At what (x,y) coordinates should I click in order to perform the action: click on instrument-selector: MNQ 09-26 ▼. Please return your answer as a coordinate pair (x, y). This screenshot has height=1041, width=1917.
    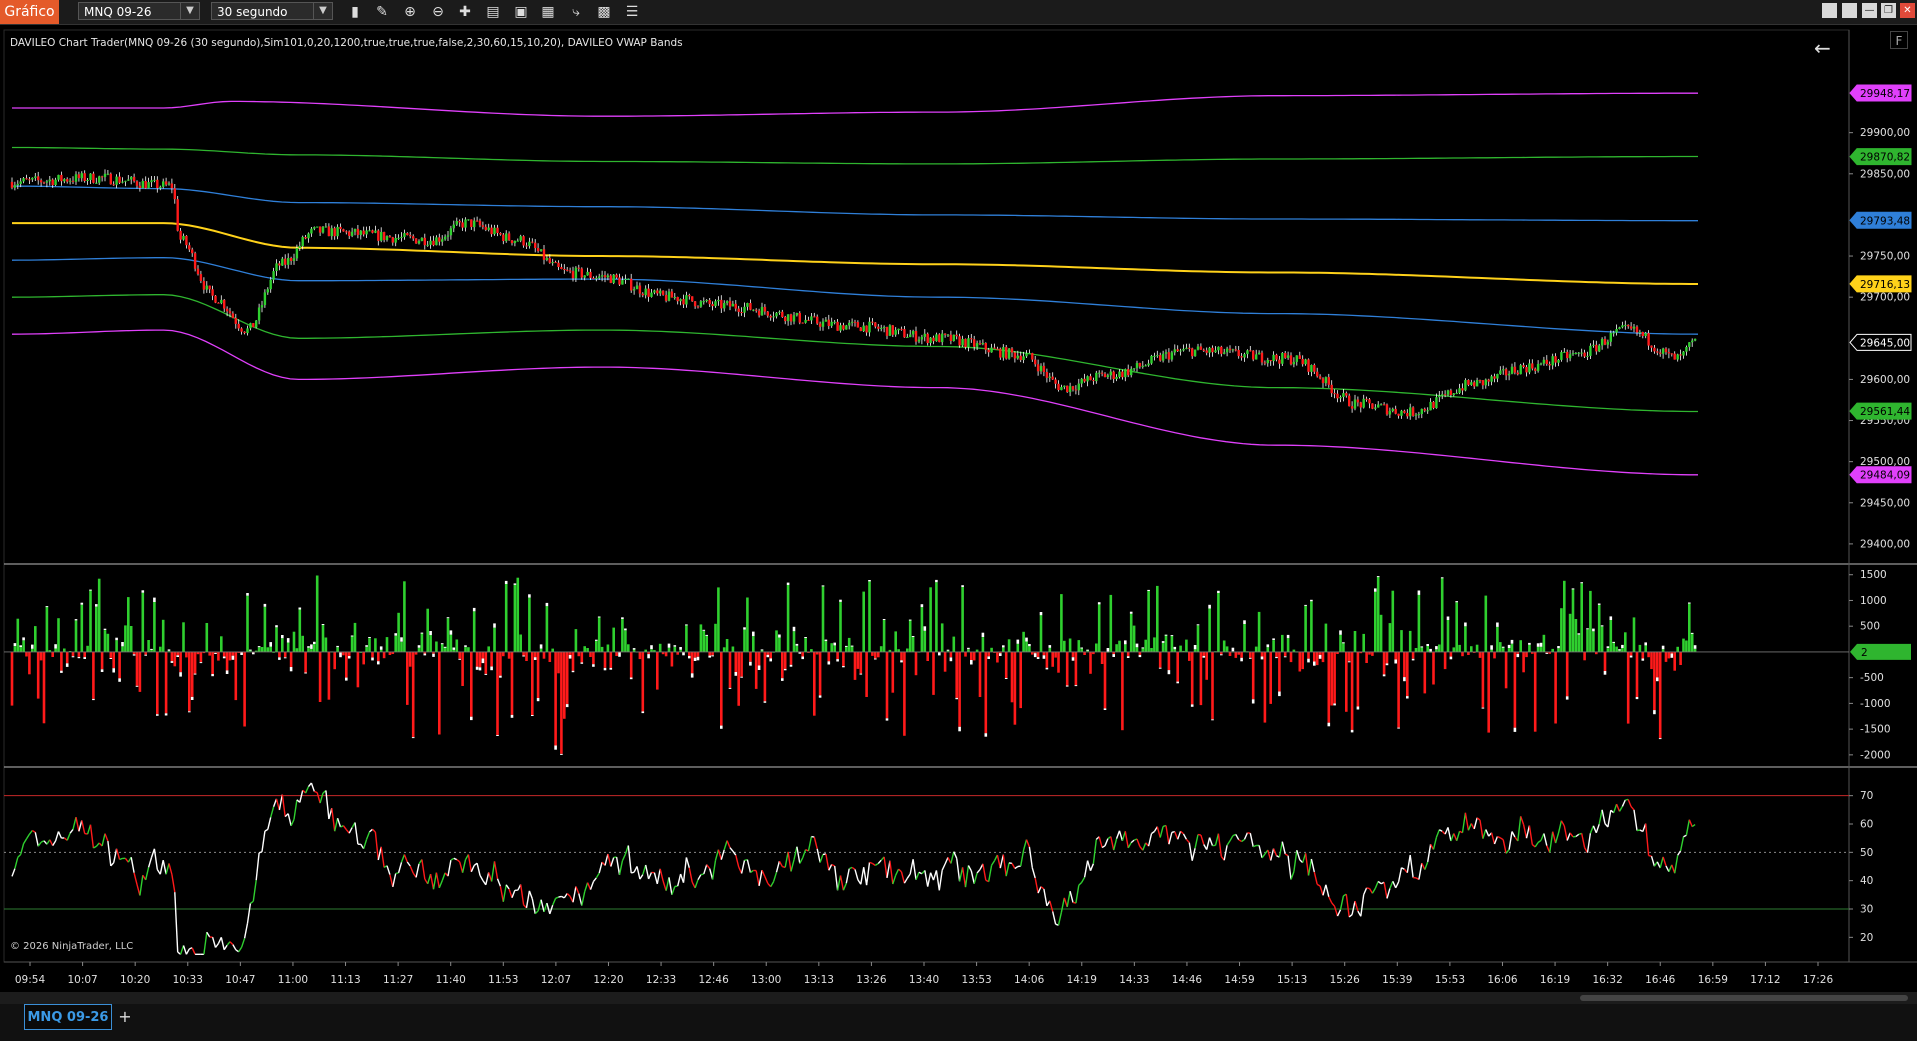
    Looking at the image, I should click on (139, 11).